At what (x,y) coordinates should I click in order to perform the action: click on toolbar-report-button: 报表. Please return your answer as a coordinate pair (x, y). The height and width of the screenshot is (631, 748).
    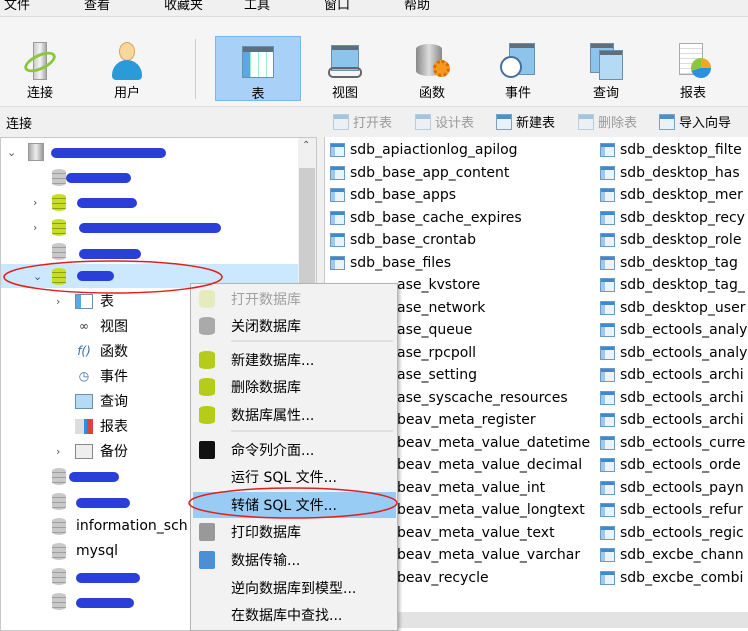
    Looking at the image, I should click on (693, 68).